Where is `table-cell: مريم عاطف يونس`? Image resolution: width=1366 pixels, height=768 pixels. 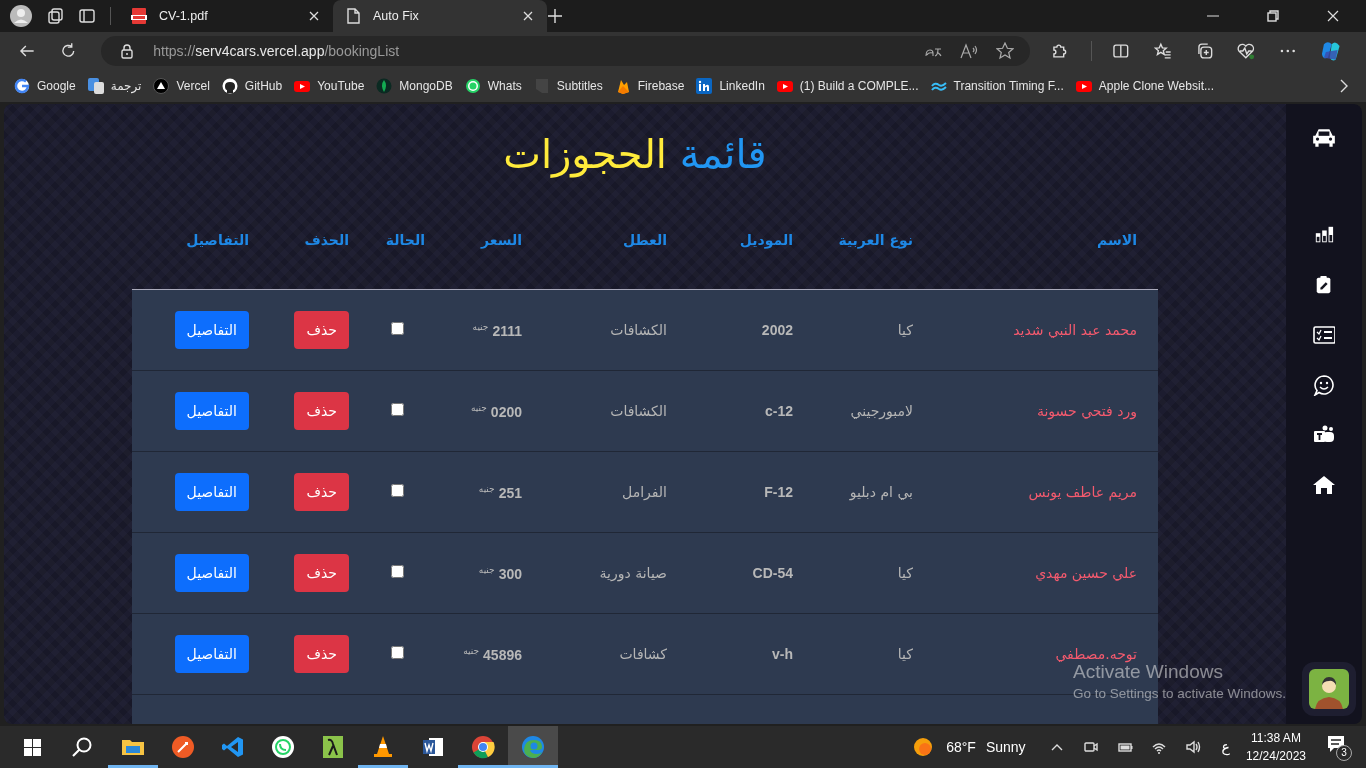
table-cell: مريم عاطف يونس is located at coordinates (1082, 492).